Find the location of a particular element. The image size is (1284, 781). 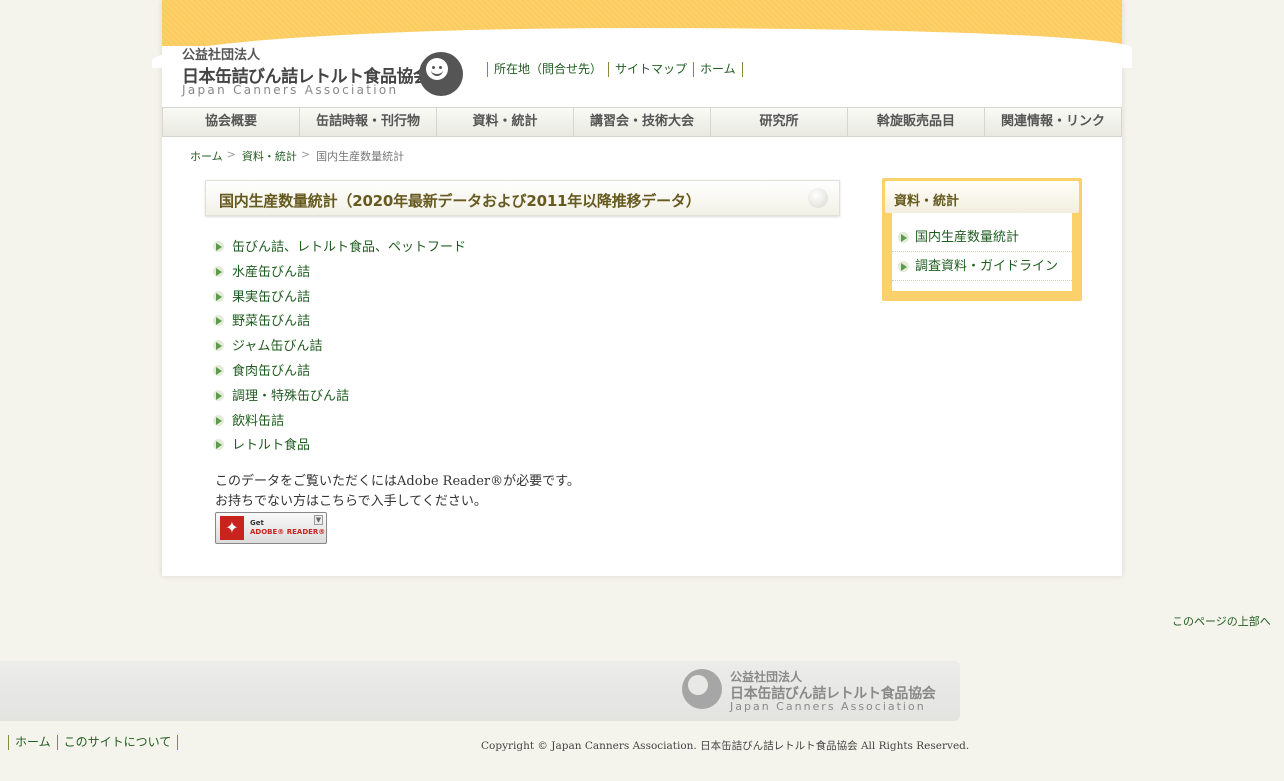

page-title-box: 国内生産数量統計（2020年最新データおよび2011年以降推移データ） is located at coordinates (522, 198).